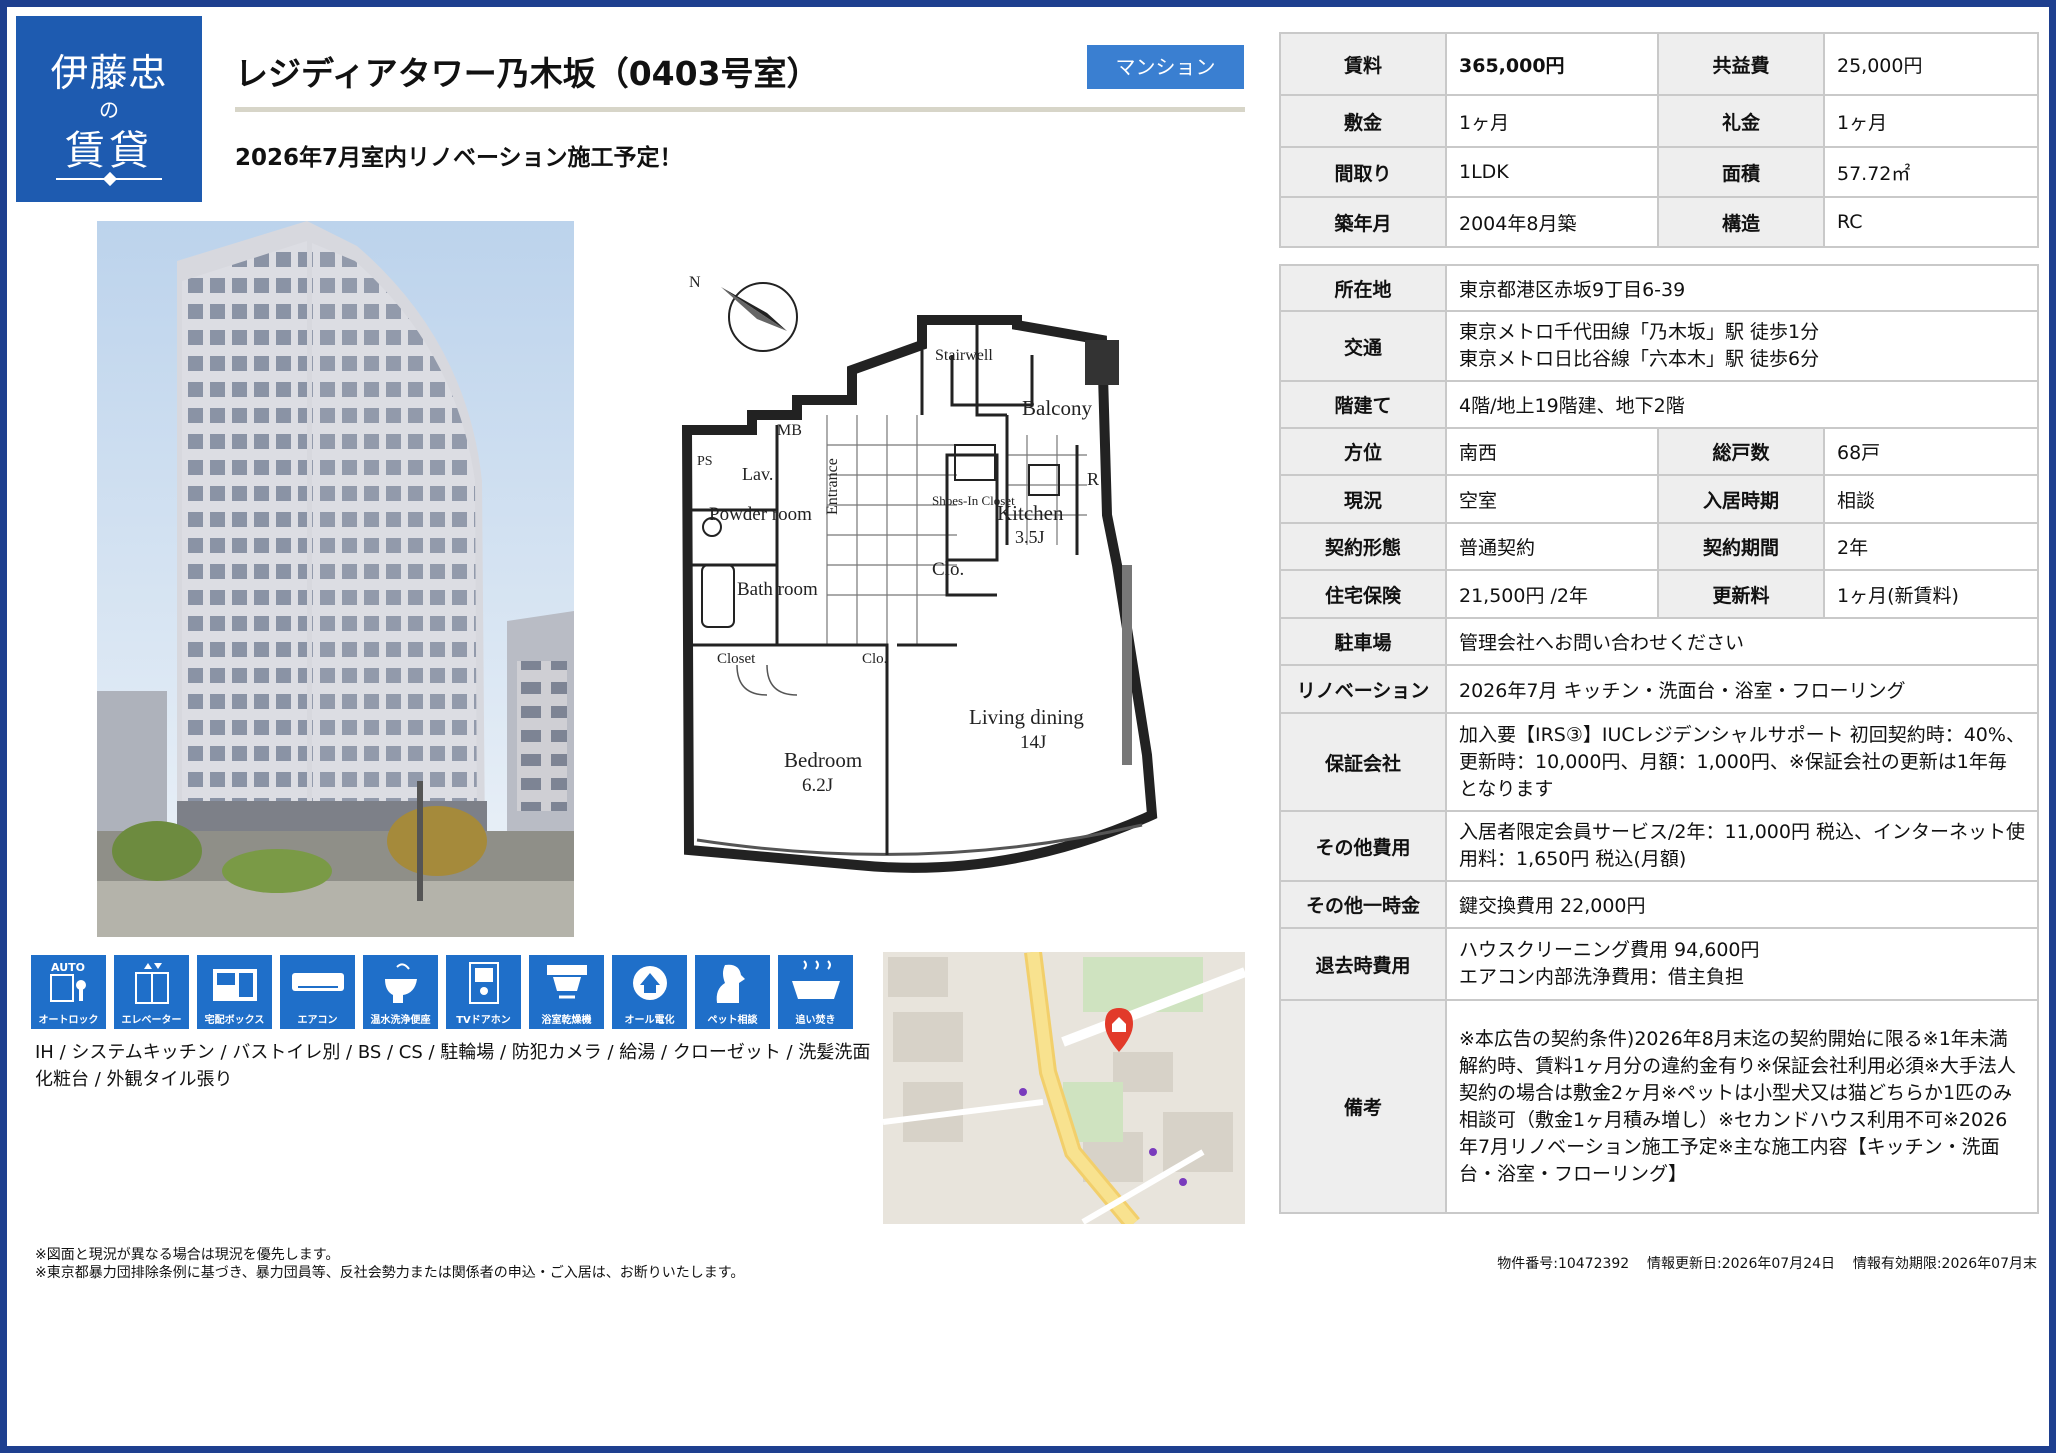 The height and width of the screenshot is (1453, 2056). Describe the element at coordinates (743, 313) in the screenshot. I see `compass-icon: N` at that location.